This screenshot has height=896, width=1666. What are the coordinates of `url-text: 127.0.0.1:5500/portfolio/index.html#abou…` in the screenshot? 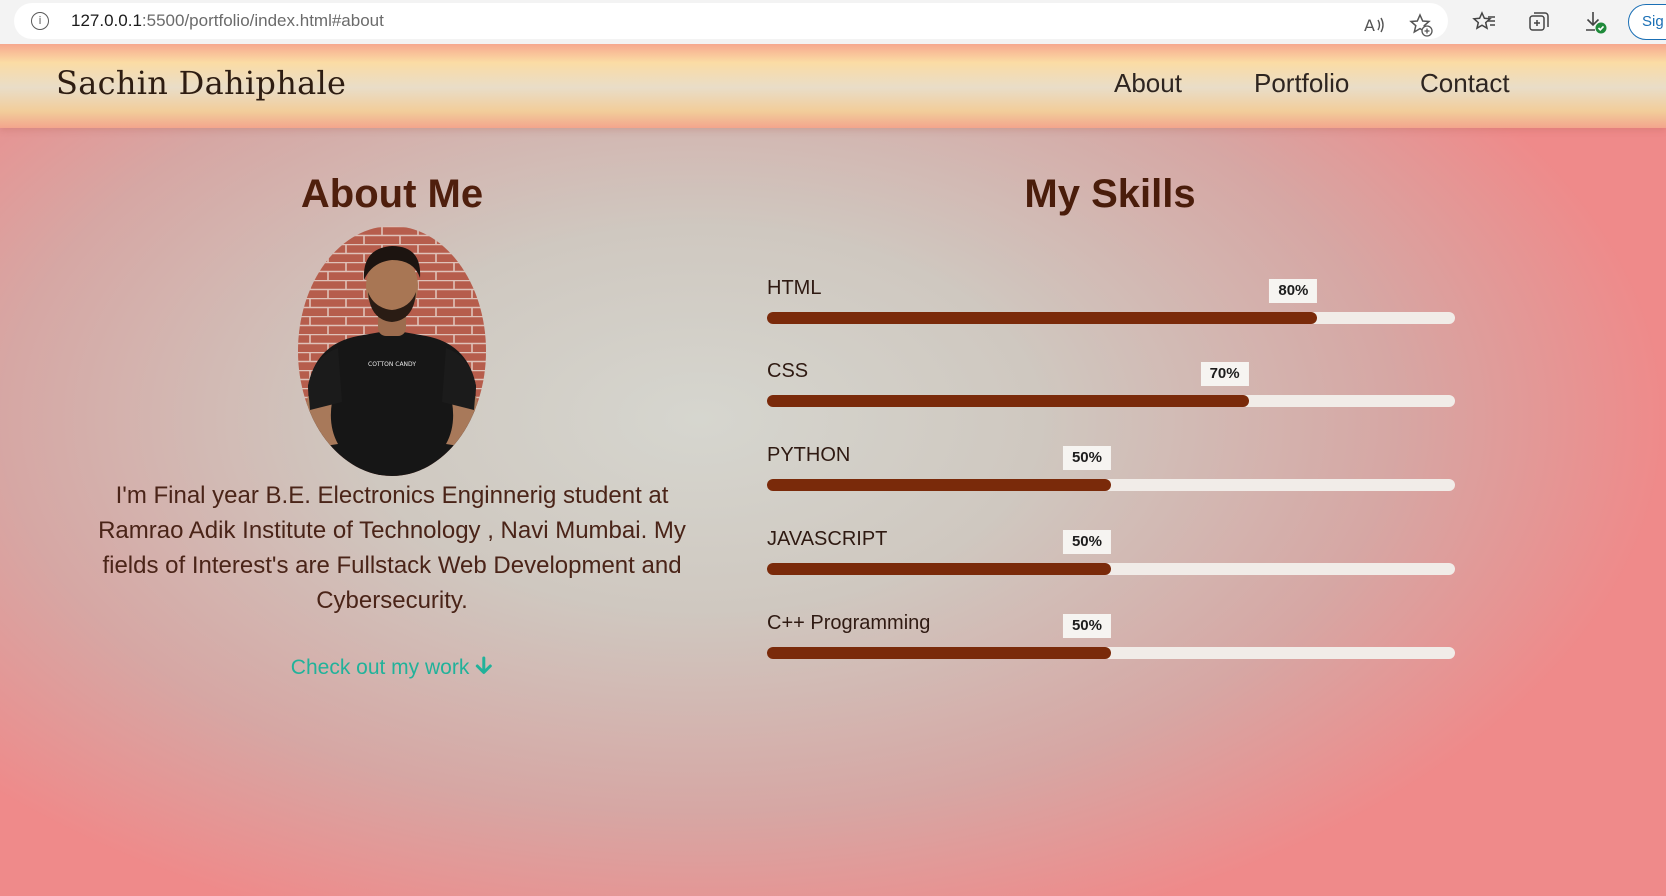 It's located at (227, 21).